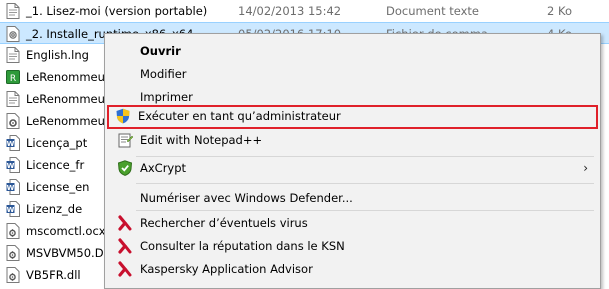  Describe the element at coordinates (58, 187) in the screenshot. I see `file-name: License_en` at that location.